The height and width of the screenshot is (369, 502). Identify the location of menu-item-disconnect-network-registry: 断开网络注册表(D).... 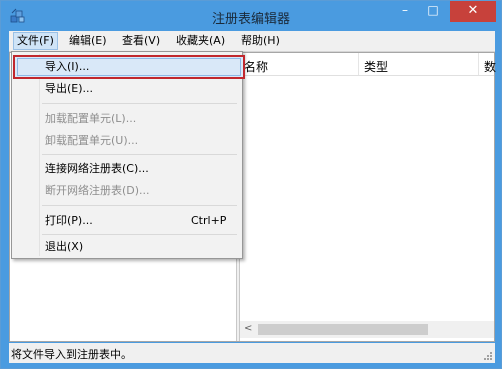
(127, 191).